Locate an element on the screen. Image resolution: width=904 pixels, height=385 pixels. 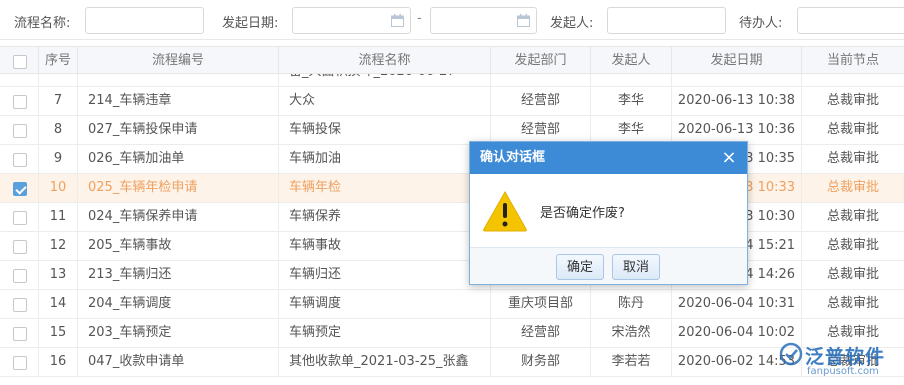
row-seq: 14 is located at coordinates (58, 304).